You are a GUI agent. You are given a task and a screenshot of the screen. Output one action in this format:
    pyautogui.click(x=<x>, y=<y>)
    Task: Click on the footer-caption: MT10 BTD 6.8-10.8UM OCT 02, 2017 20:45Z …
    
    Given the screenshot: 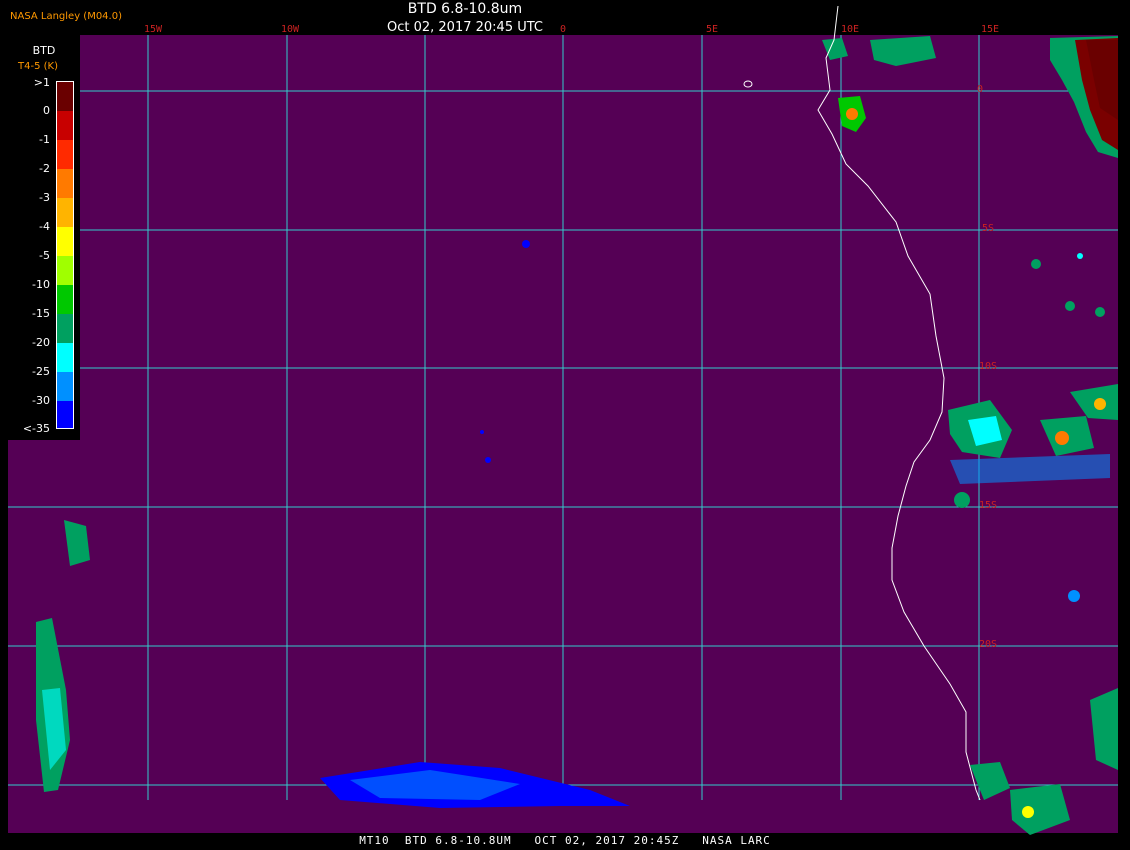 What is the action you would take?
    pyautogui.click(x=565, y=840)
    